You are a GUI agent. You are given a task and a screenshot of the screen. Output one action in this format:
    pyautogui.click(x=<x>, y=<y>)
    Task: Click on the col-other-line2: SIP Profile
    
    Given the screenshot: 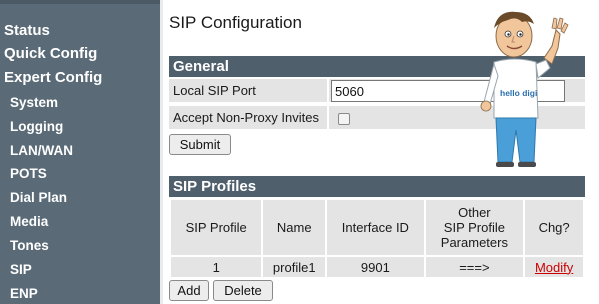 What is the action you would take?
    pyautogui.click(x=474, y=227)
    